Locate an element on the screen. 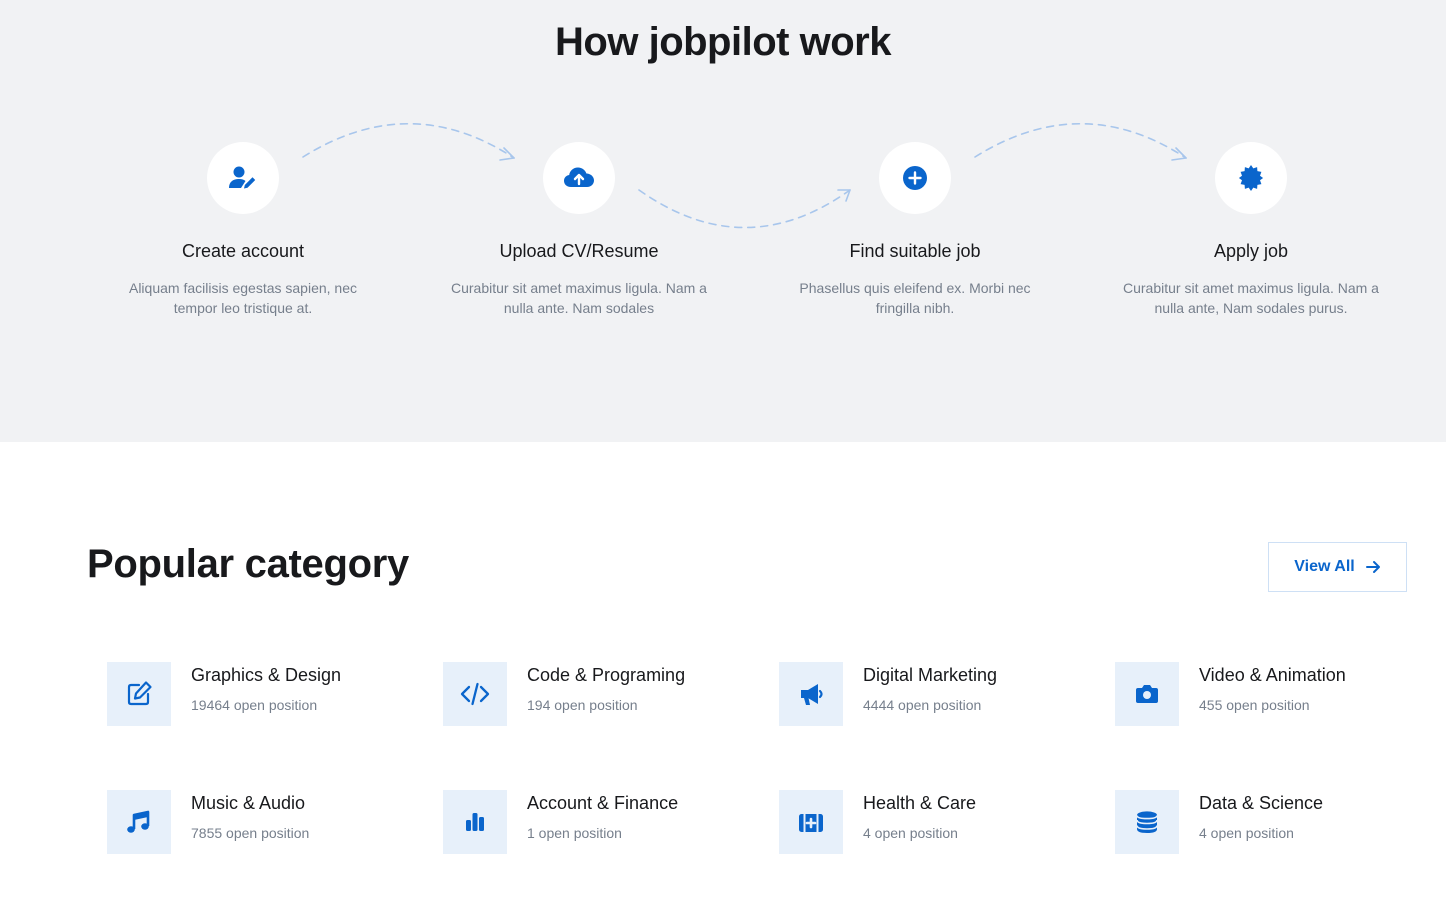  code-icon is located at coordinates (475, 694).